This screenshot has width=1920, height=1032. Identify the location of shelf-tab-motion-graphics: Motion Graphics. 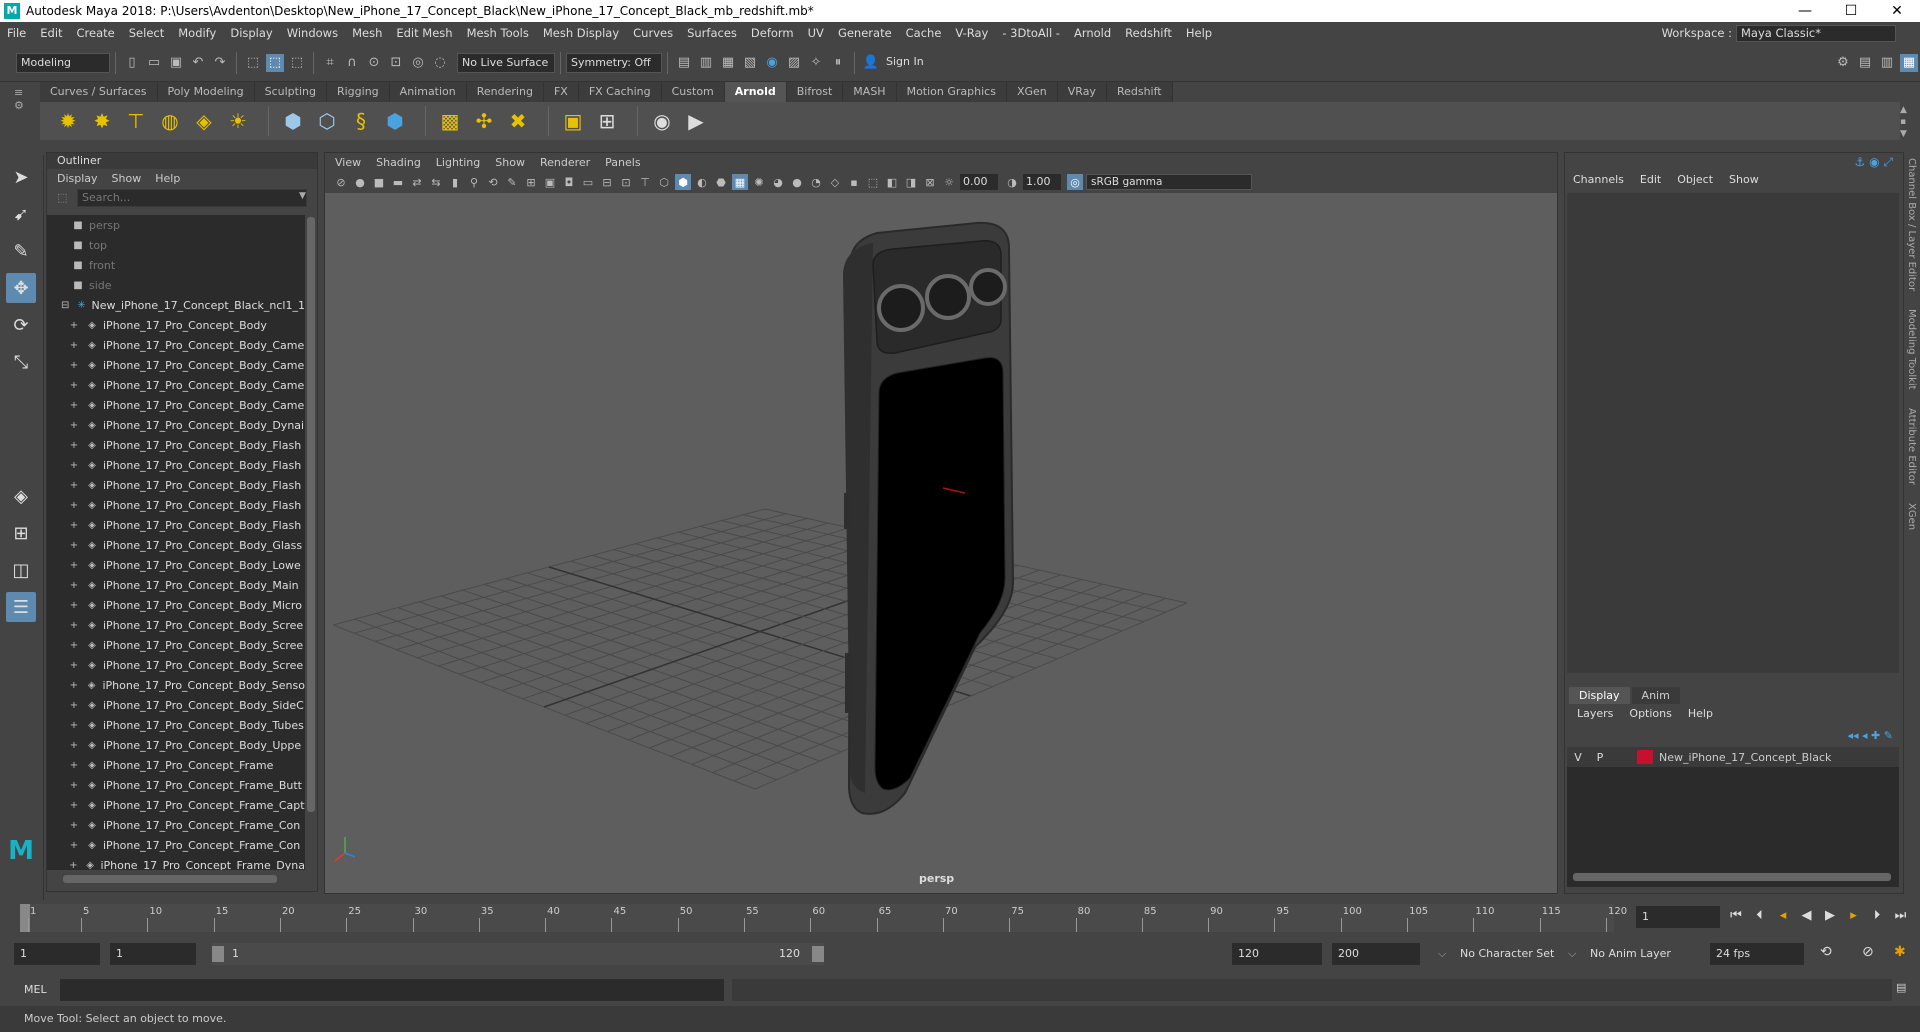
(951, 92).